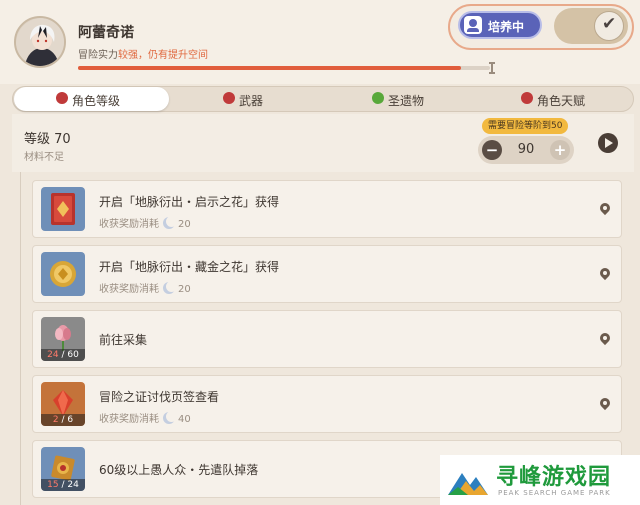  What do you see at coordinates (159, 397) in the screenshot?
I see `task-title: 冒险之证讨伐页签查看` at bounding box center [159, 397].